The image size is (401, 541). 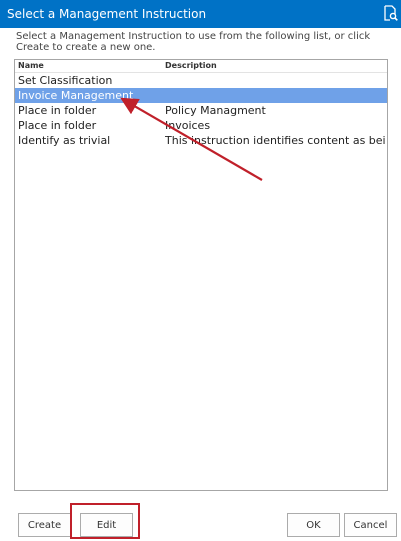 I want to click on row-description: Policy Managment, so click(x=215, y=110).